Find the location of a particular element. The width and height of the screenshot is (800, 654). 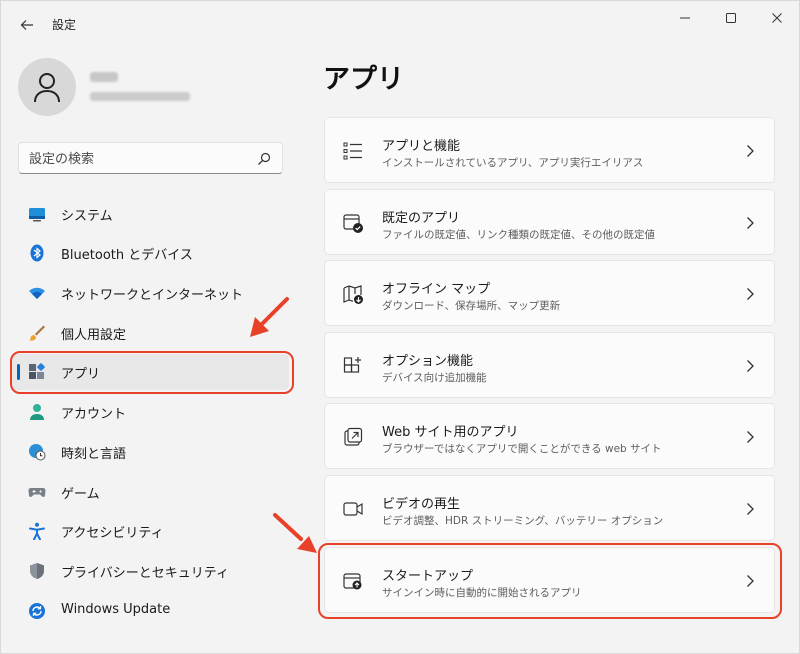

card-offline-maps: オフライン マップ ダウンロード、保存場所、マップ更新 is located at coordinates (549, 293).